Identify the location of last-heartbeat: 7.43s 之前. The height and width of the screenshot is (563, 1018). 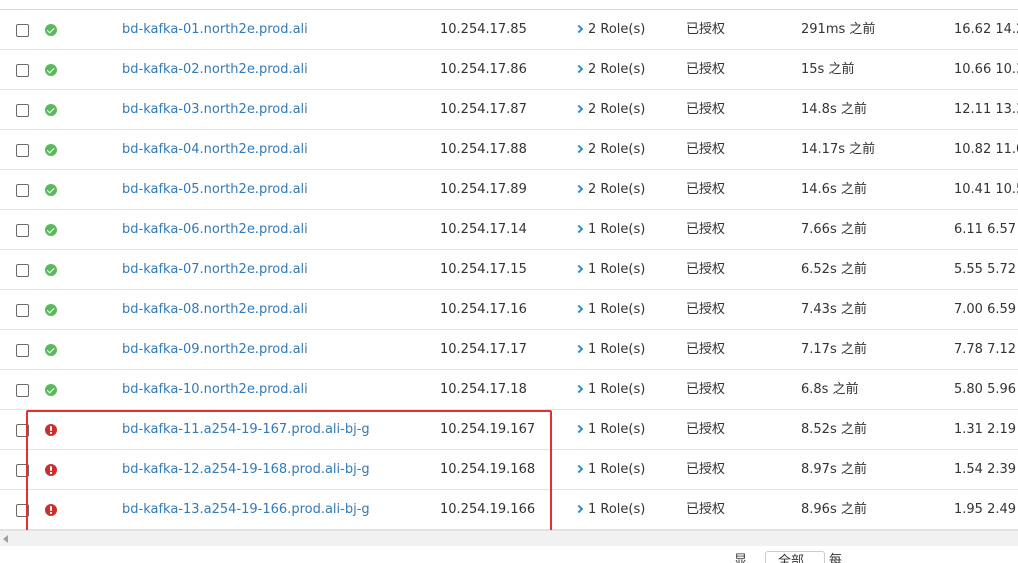
(834, 309).